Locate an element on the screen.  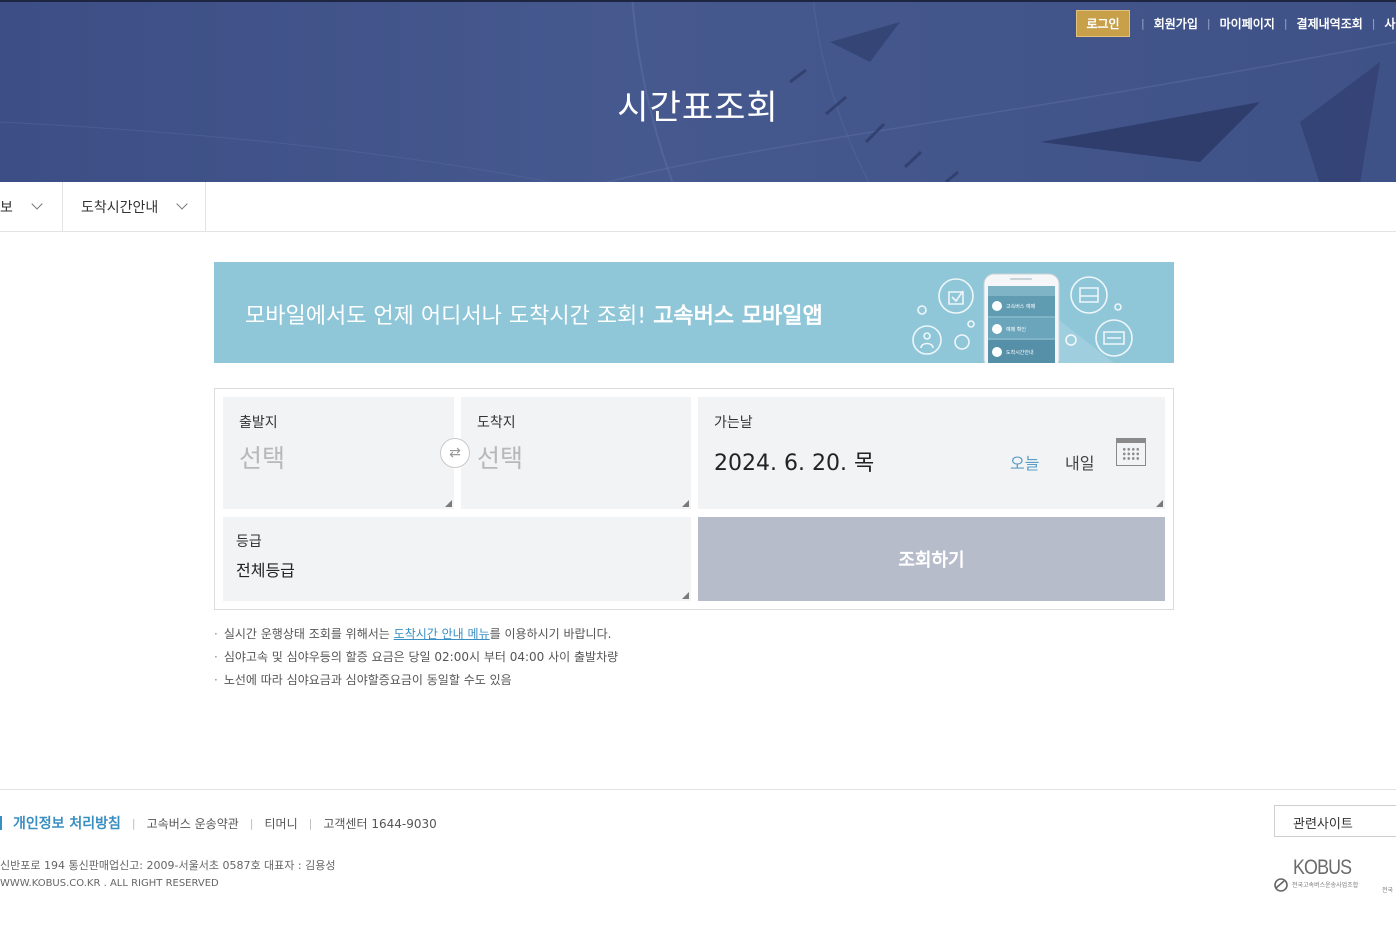
subnav-item-arrival-info: 도착시간안내 is located at coordinates (134, 206).